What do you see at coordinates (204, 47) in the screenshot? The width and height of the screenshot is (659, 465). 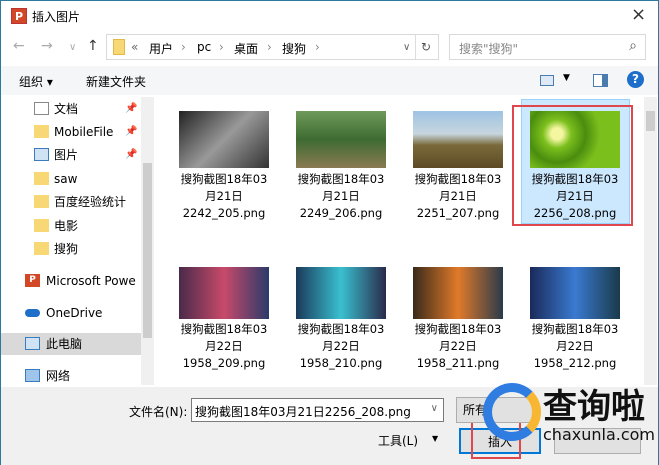 I see `crumb-pc: pc` at bounding box center [204, 47].